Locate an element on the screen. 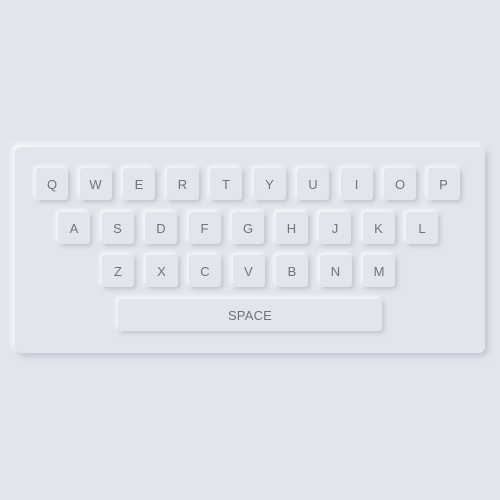 Image resolution: width=500 pixels, height=500 pixels. key-d: D is located at coordinates (161, 228).